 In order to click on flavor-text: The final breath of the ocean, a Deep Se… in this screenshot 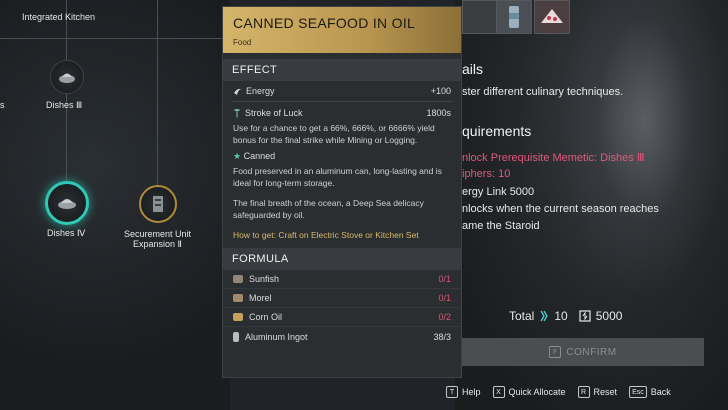, I will do `click(328, 209)`.